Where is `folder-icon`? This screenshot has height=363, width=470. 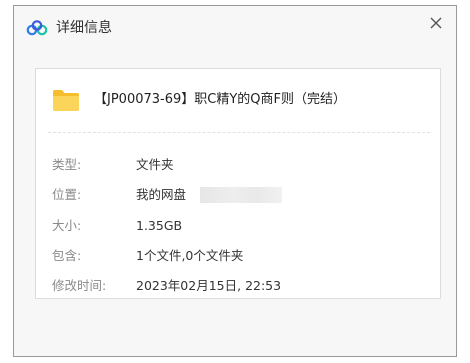
folder-icon is located at coordinates (66, 100).